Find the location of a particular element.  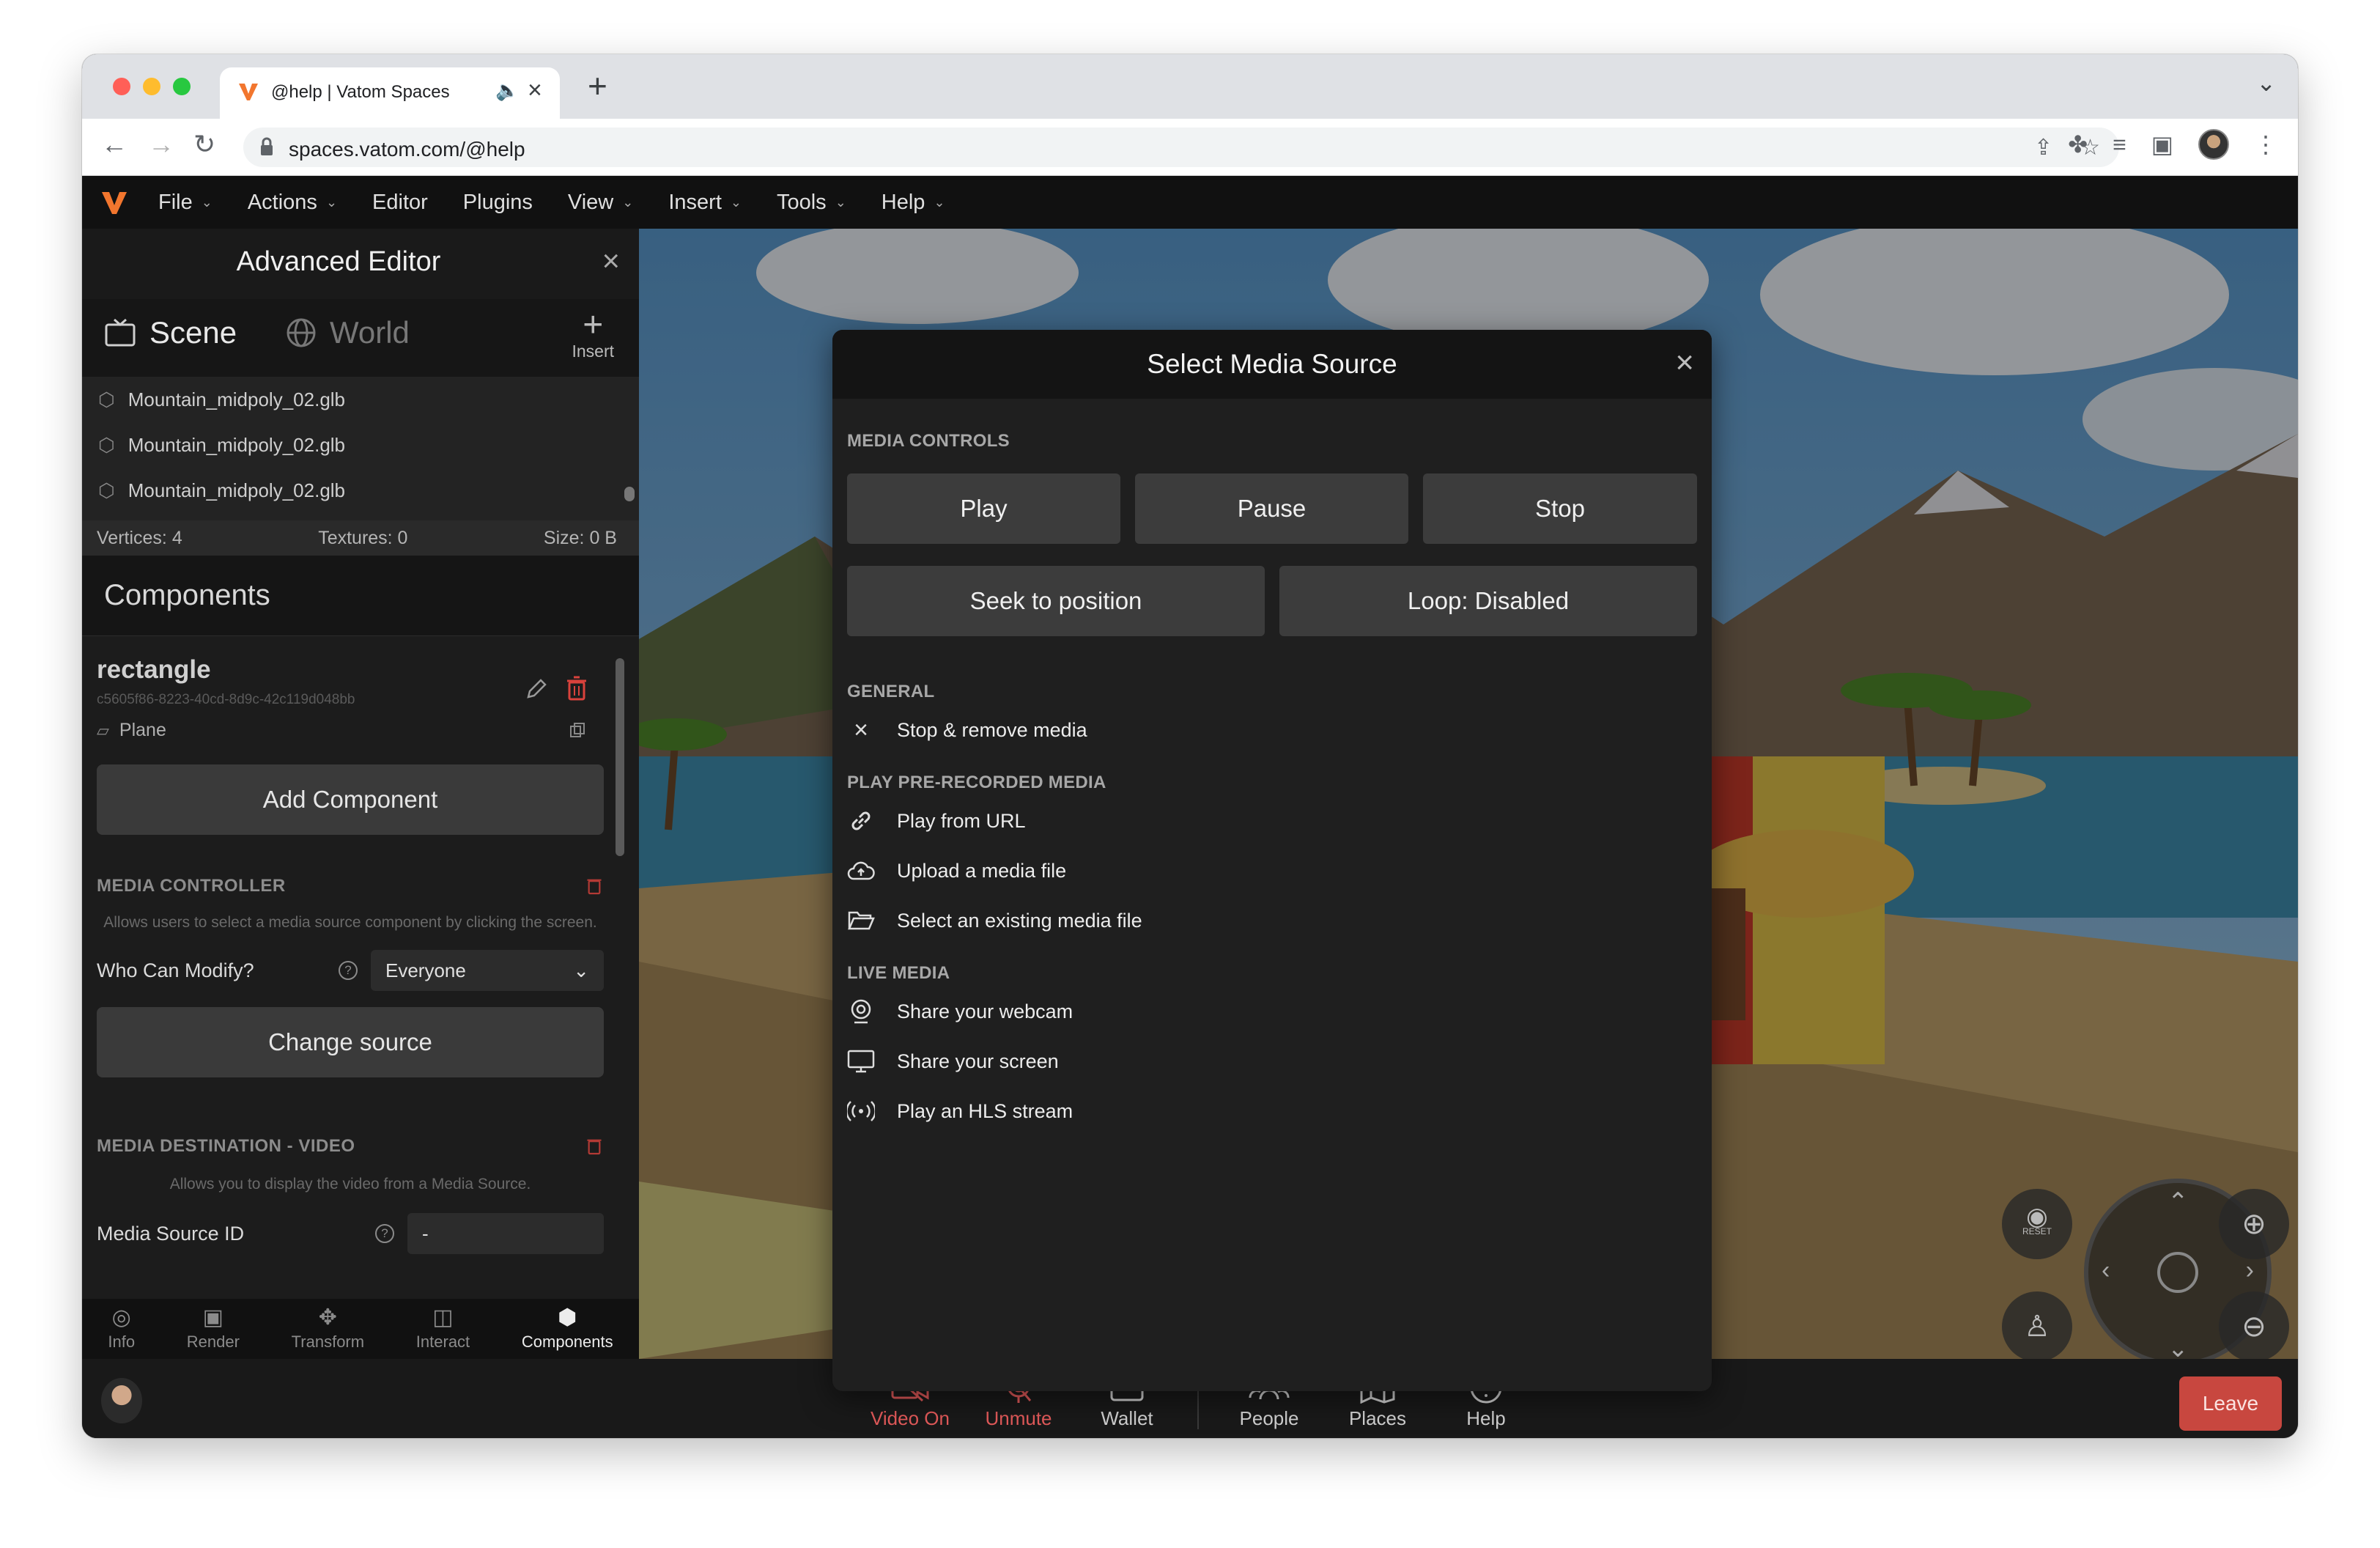

vatom-favicon-icon is located at coordinates (248, 92).